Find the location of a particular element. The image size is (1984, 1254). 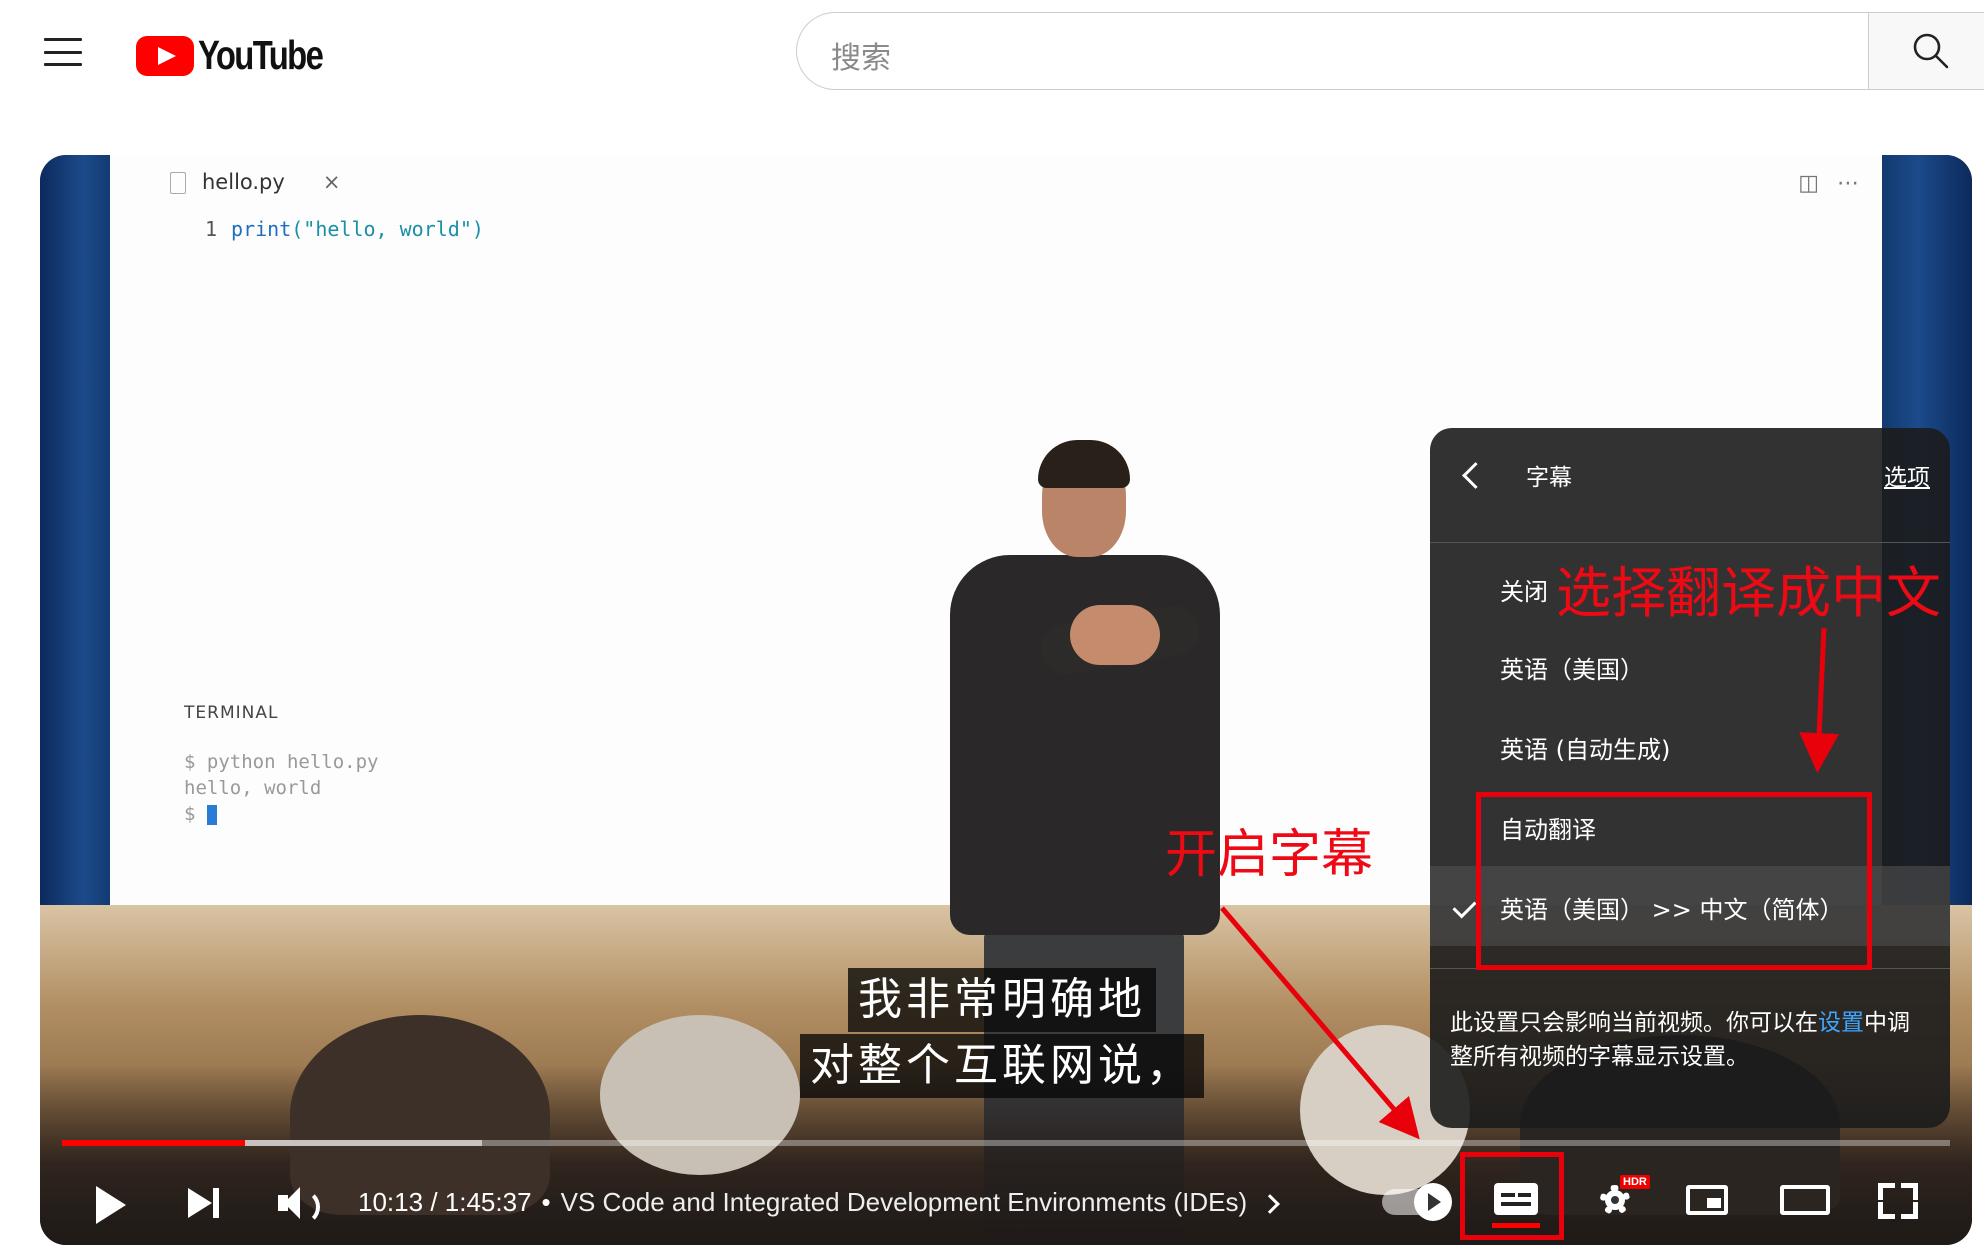

annotation-arrow-to-translate is located at coordinates (1819, 700).